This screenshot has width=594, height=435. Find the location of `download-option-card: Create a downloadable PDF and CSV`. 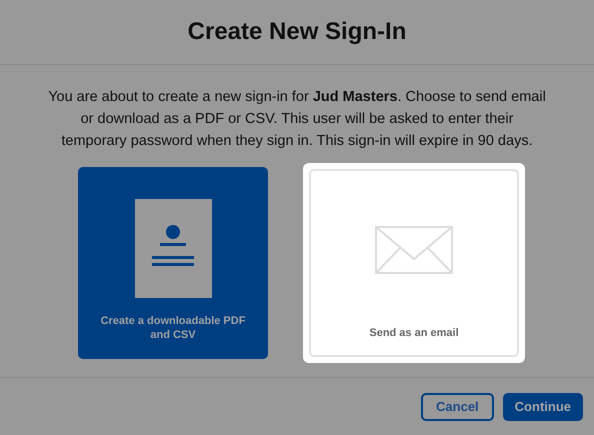

download-option-card: Create a downloadable PDF and CSV is located at coordinates (173, 263).